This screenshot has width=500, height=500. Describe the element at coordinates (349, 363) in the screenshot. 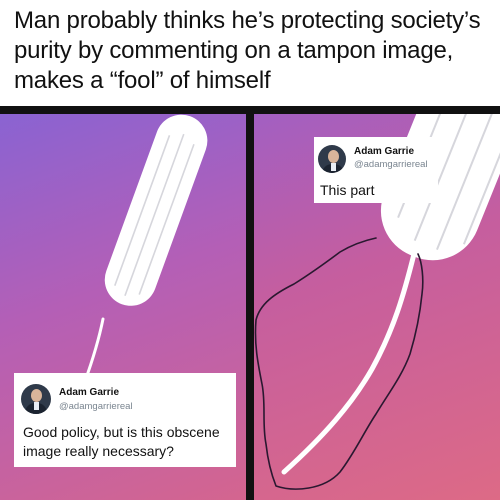

I see `tampon-string-zoomed` at that location.